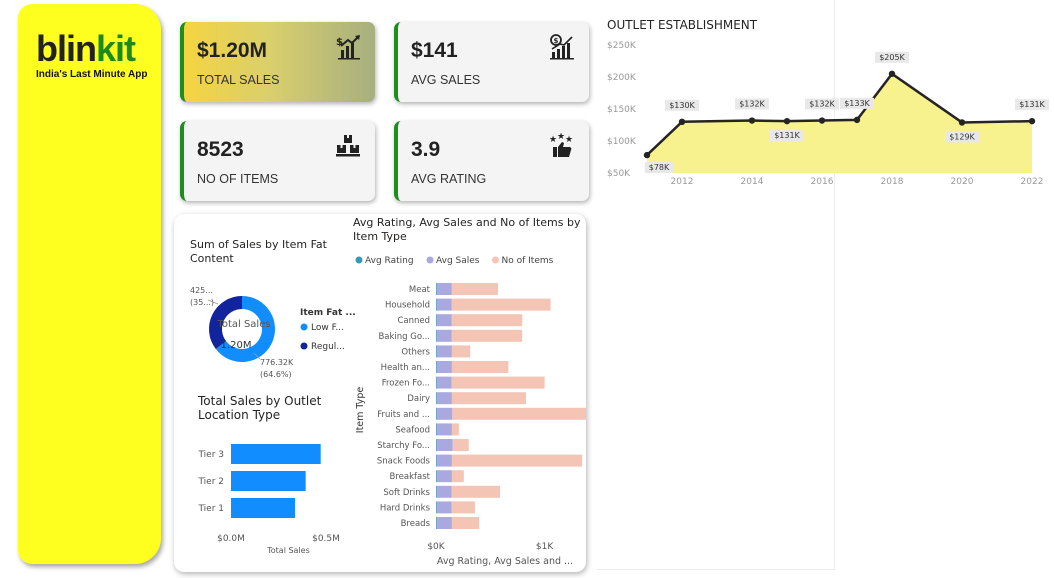 The height and width of the screenshot is (578, 1054). Describe the element at coordinates (491, 161) in the screenshot. I see `kpi-avg-rating: 3.9 AVG RATING ★ ★ ★` at that location.